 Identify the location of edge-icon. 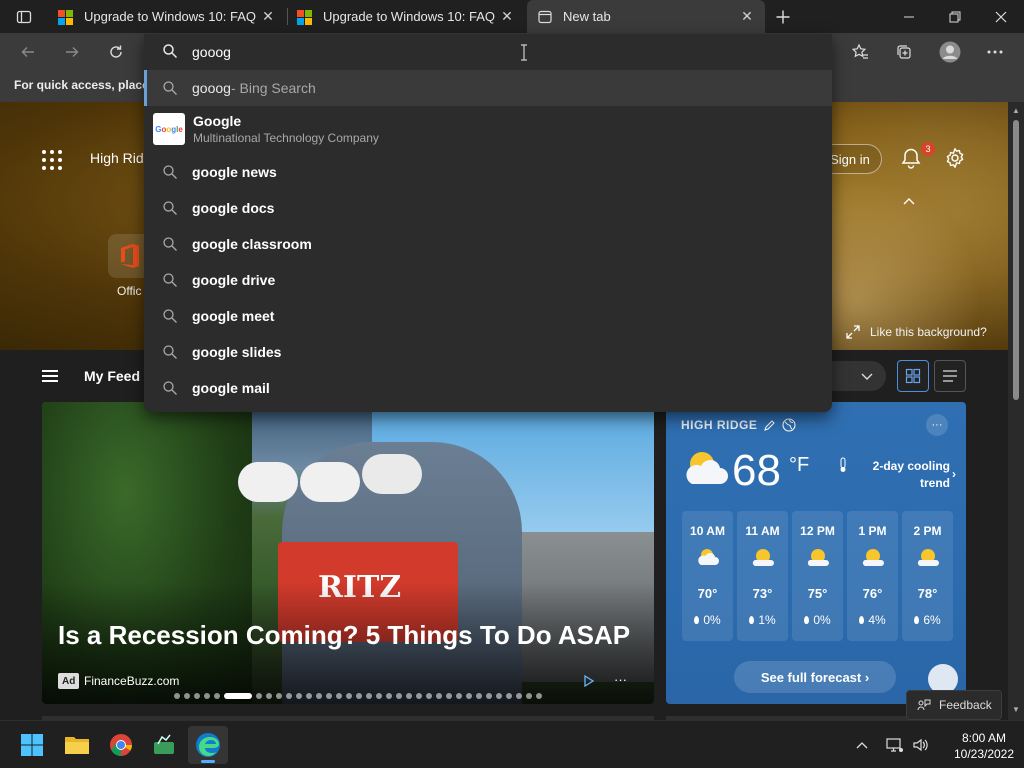
(208, 745).